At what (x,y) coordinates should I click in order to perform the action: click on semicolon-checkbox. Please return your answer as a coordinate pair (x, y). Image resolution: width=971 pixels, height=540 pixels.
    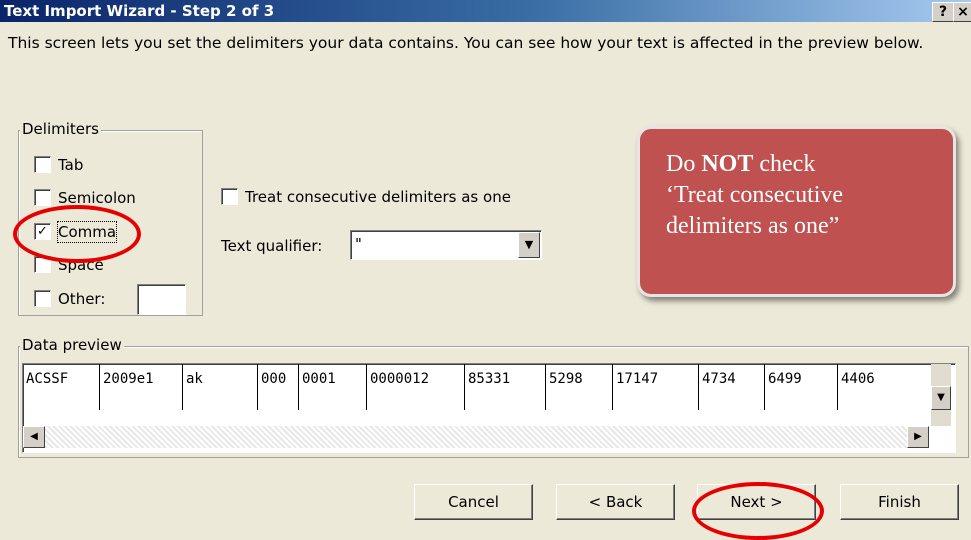
    Looking at the image, I should click on (42, 197).